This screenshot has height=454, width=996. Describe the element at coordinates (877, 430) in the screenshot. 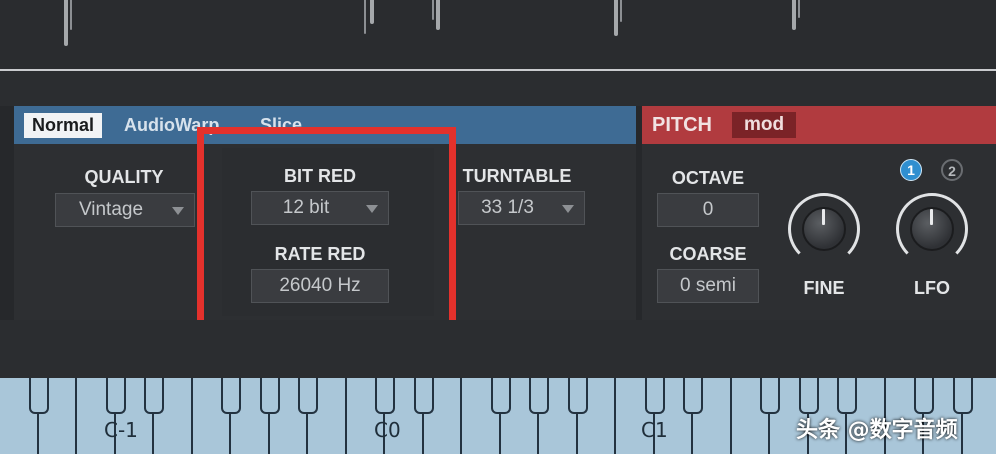

I see `watermark: 头条 @数字音频` at that location.